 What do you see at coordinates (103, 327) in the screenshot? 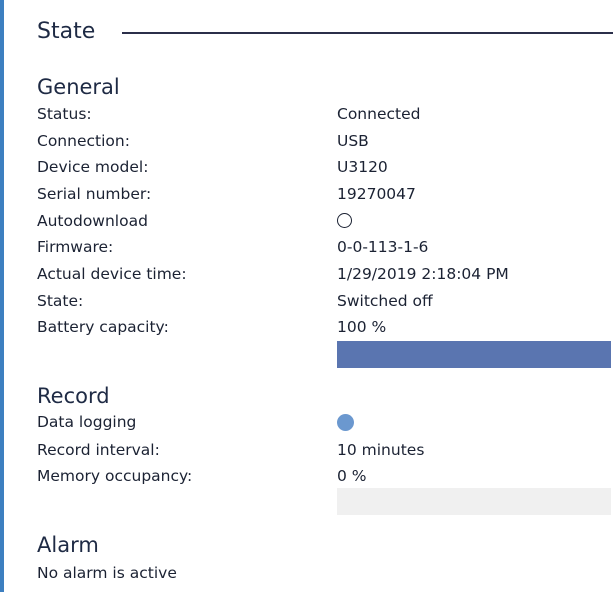
I see `battery-capacity-label: Battery capacity:` at bounding box center [103, 327].